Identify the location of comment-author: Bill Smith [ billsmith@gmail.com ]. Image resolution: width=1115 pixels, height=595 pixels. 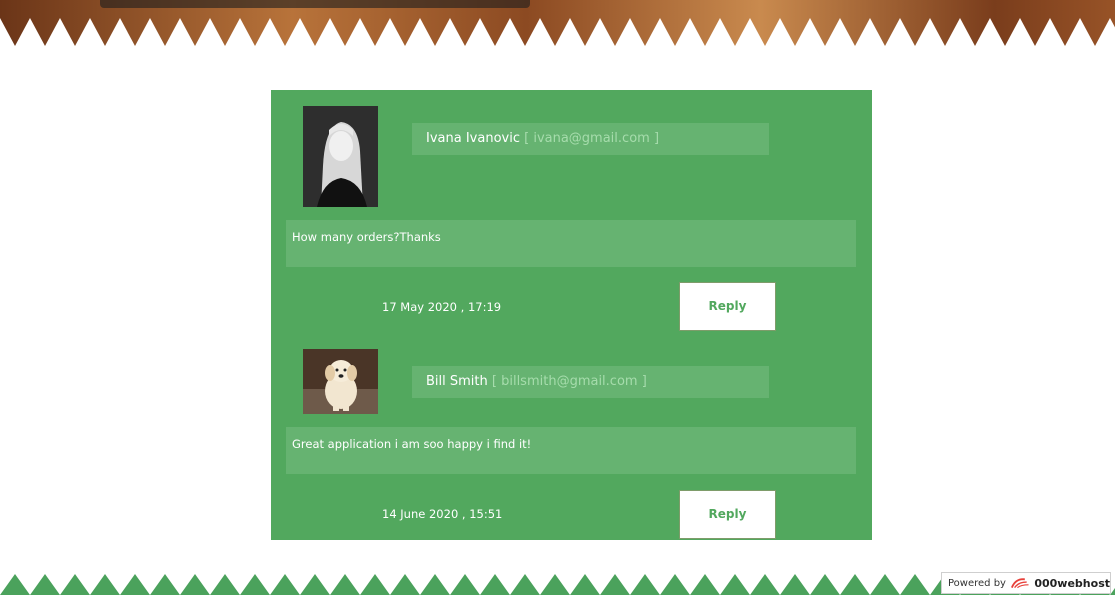
(590, 382).